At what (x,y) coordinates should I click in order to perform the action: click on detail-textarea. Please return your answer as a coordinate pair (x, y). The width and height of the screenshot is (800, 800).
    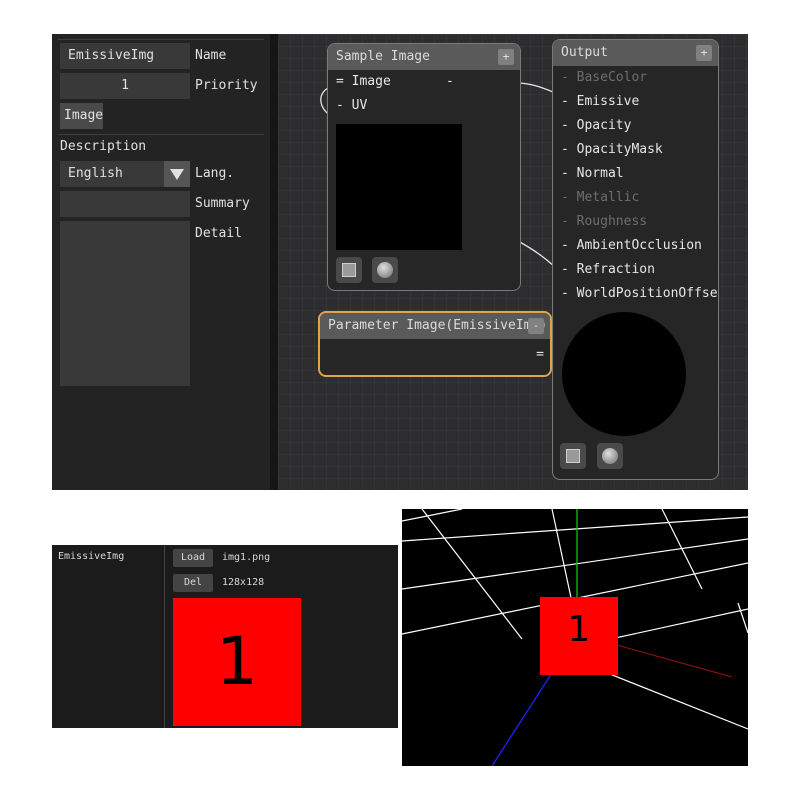
    Looking at the image, I should click on (125, 303).